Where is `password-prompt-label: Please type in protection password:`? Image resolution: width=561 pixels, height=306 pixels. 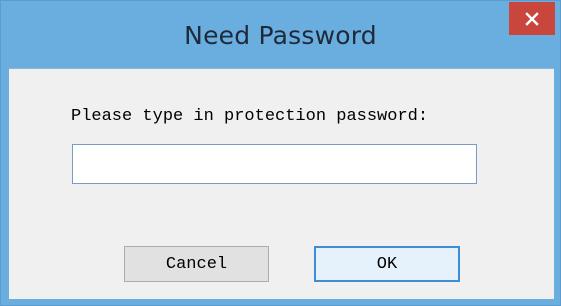
password-prompt-label: Please type in protection password: is located at coordinates (250, 116).